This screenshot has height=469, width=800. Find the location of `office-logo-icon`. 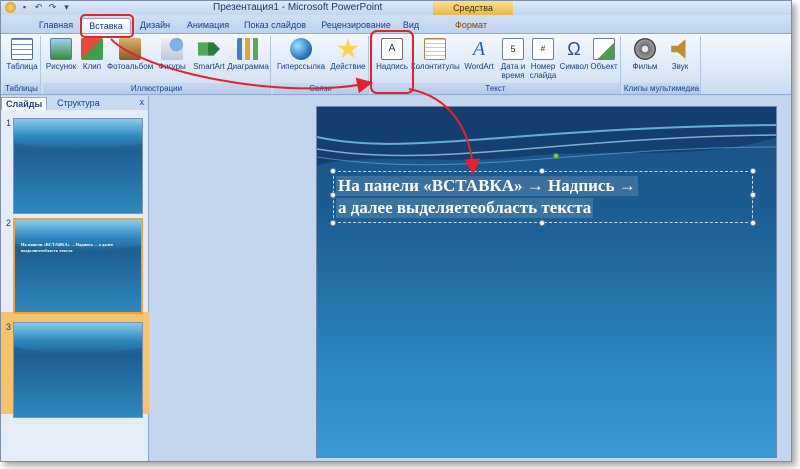

office-logo-icon is located at coordinates (10, 7).